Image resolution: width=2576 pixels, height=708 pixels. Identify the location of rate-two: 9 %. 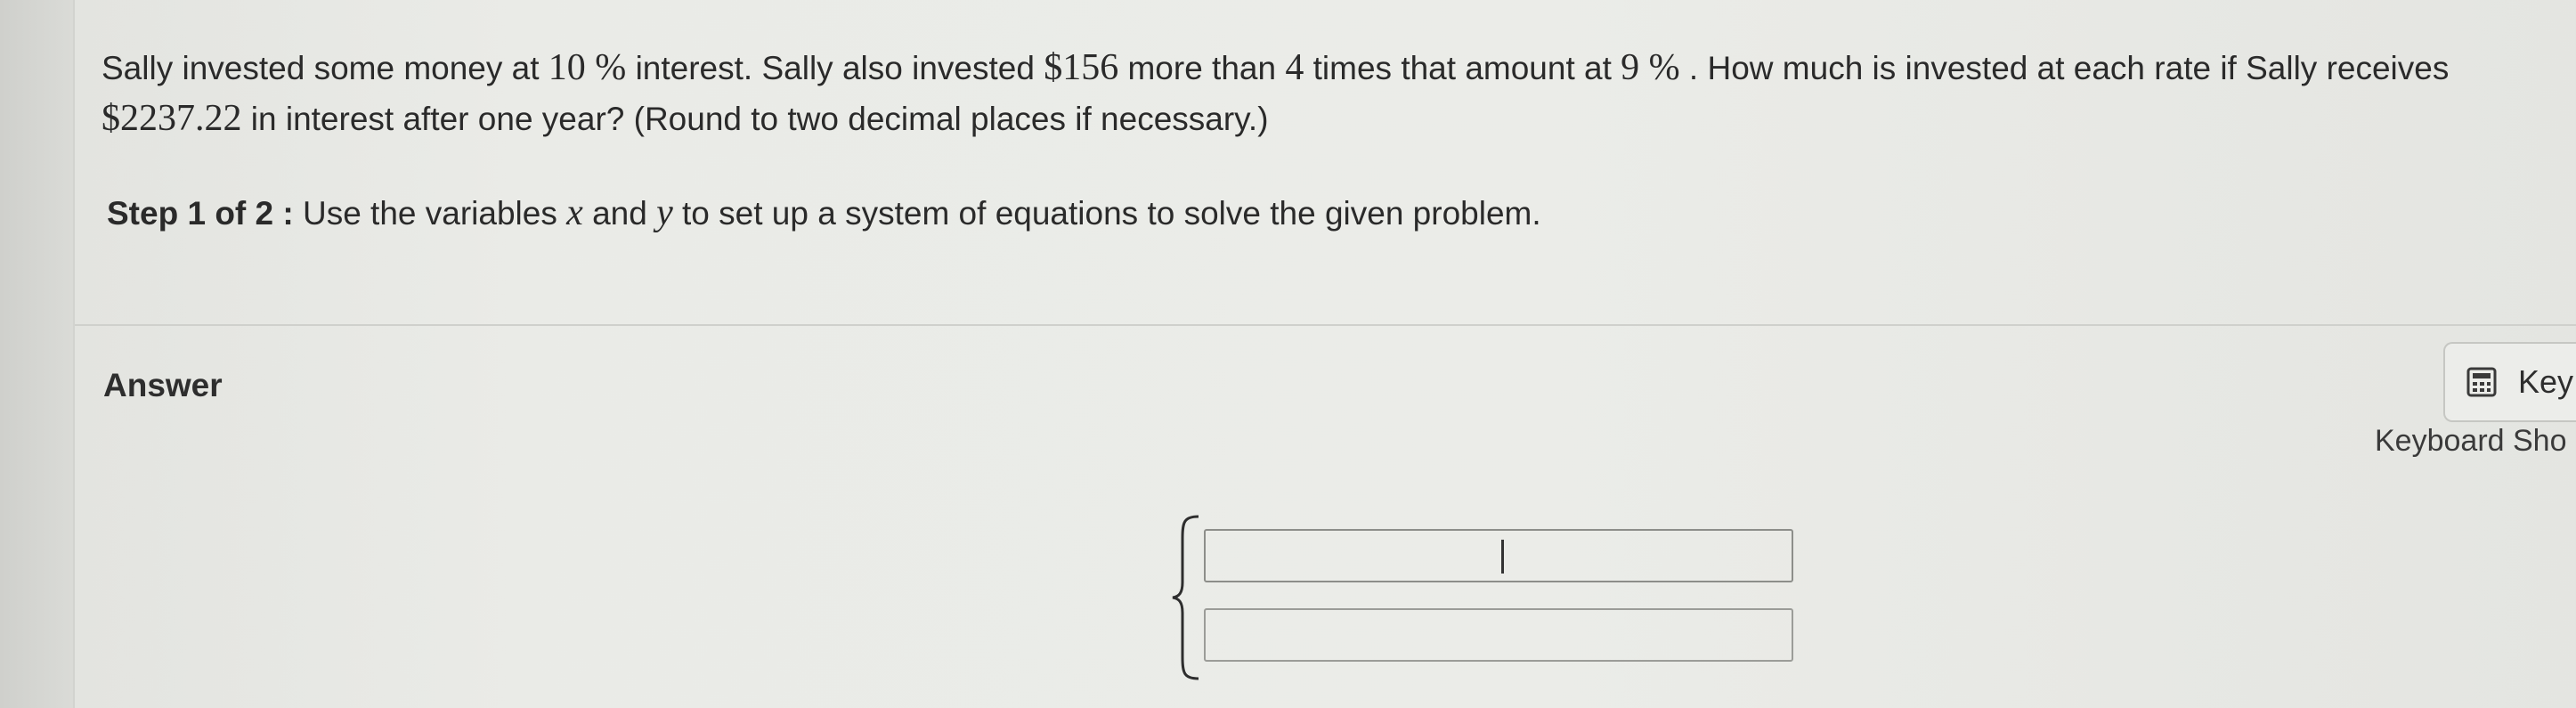
(1650, 67).